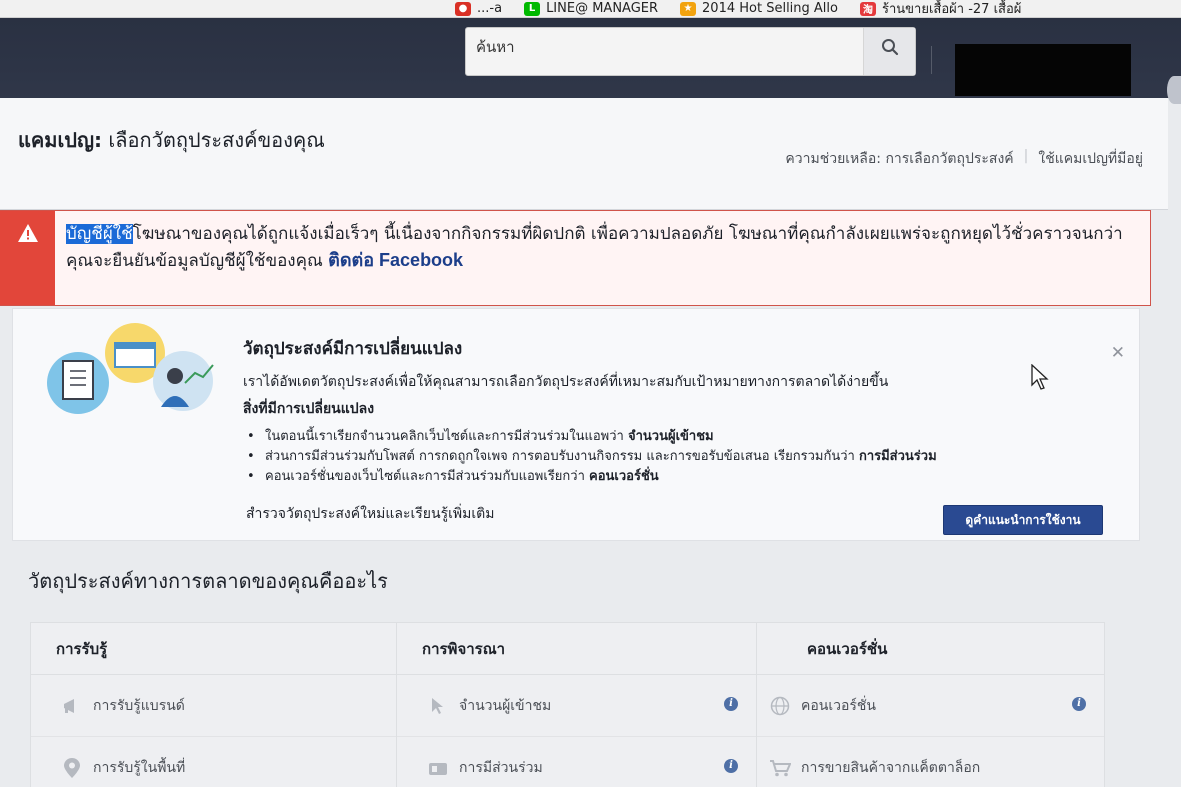 This screenshot has width=1181, height=787. I want to click on objectives-heading: วัตถุประสงค์ทางการตลาดของคุณคืออะไร, so click(208, 581).